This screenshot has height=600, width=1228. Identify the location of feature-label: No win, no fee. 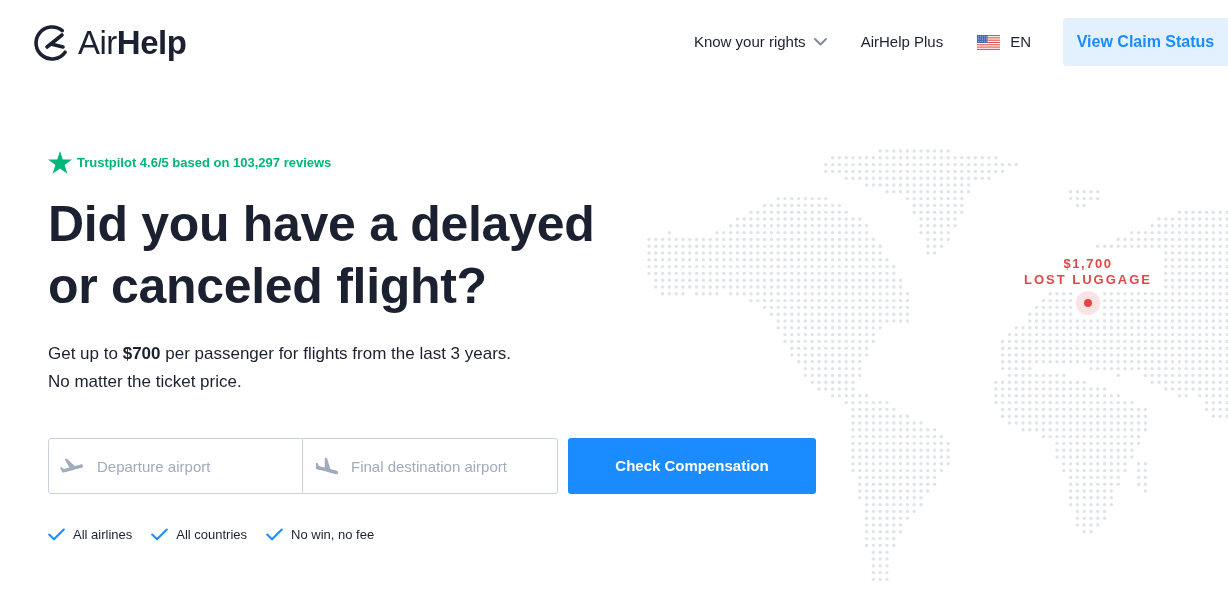
(333, 535).